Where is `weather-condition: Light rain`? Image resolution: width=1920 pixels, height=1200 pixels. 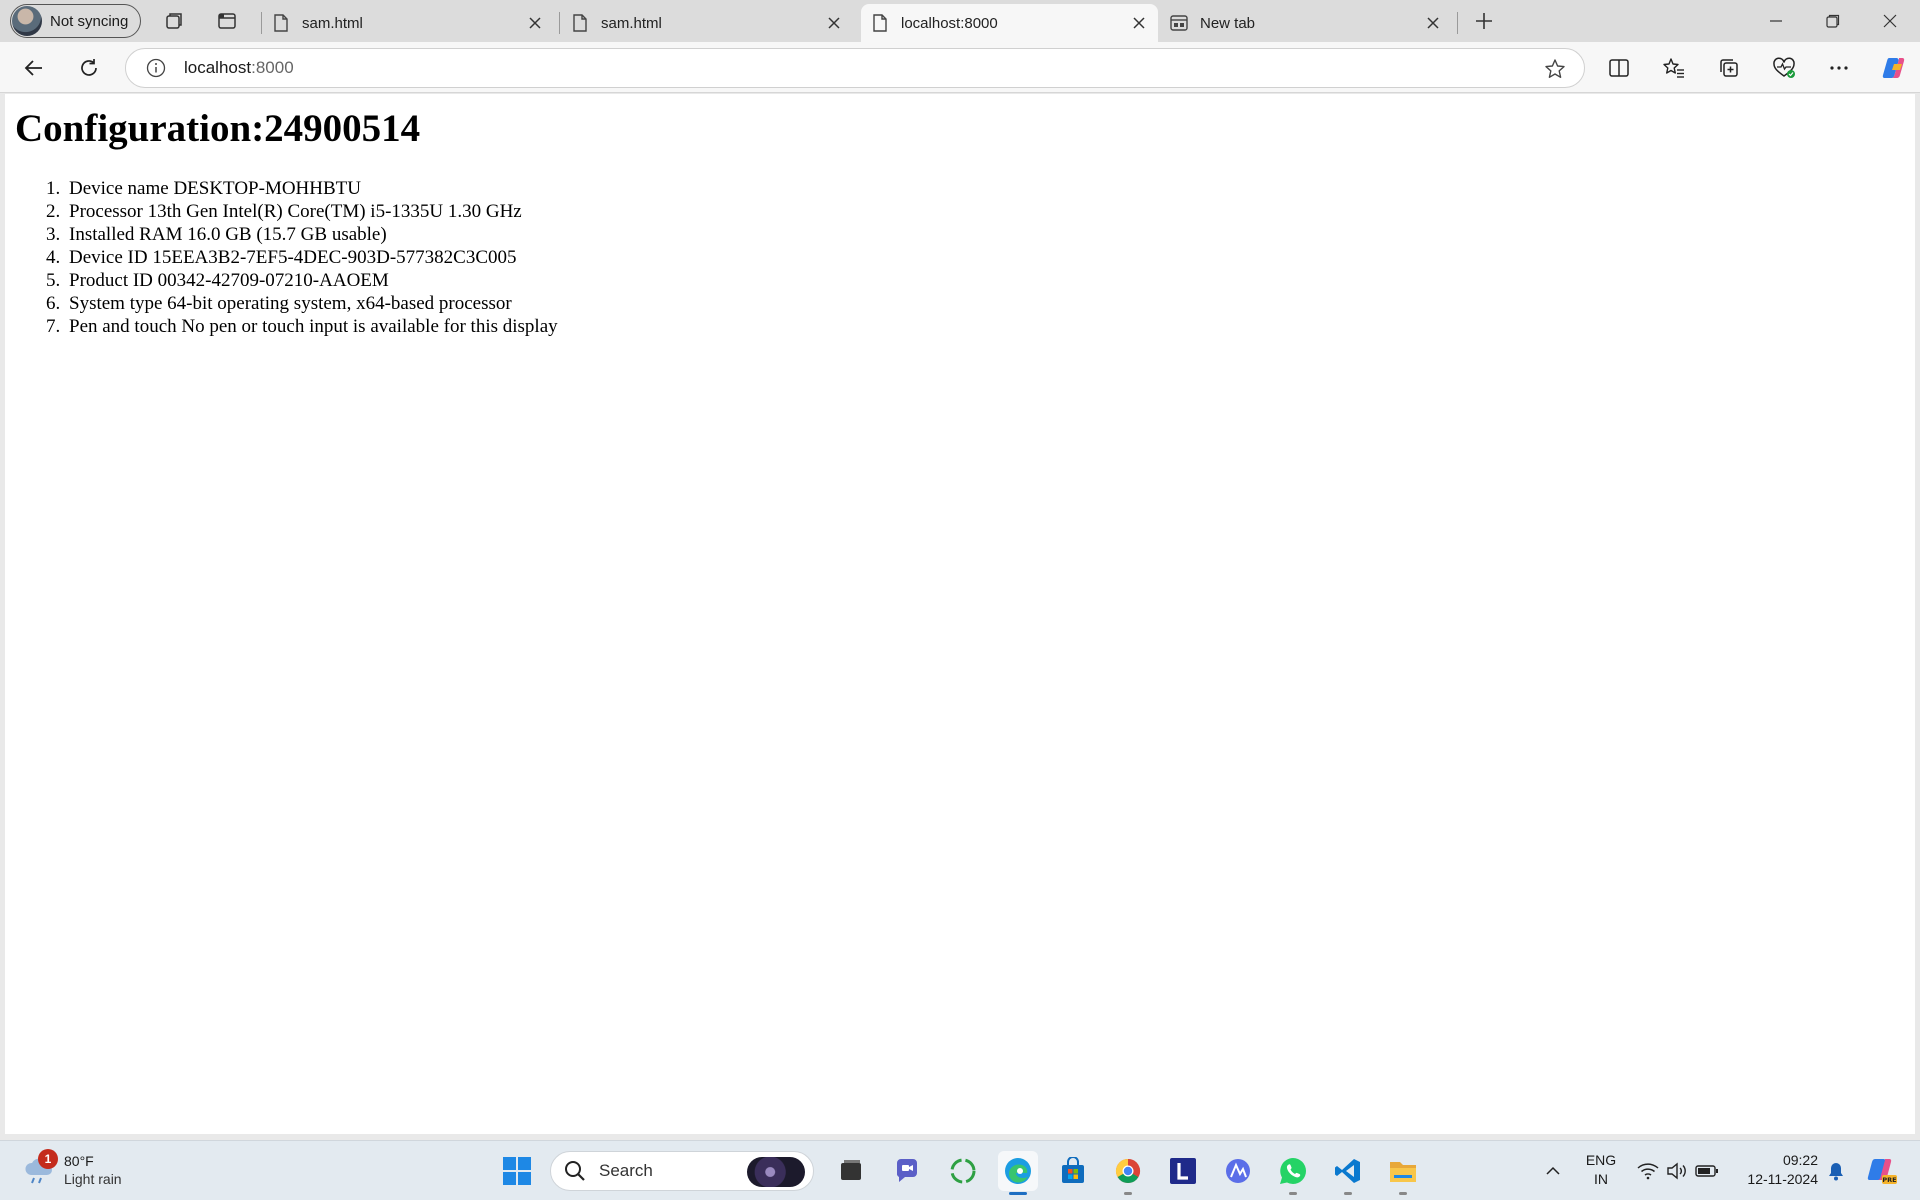 weather-condition: Light rain is located at coordinates (93, 1179).